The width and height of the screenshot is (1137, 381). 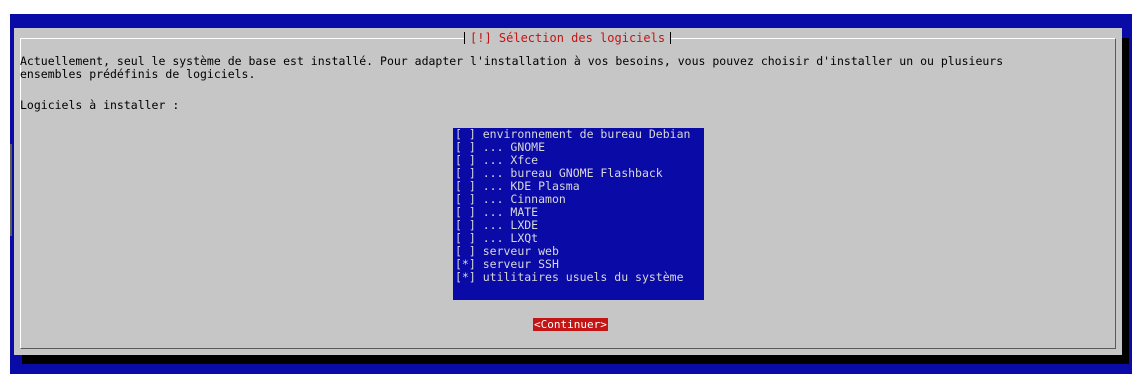 I want to click on software-list-label: Logiciels à installer :, so click(x=100, y=105).